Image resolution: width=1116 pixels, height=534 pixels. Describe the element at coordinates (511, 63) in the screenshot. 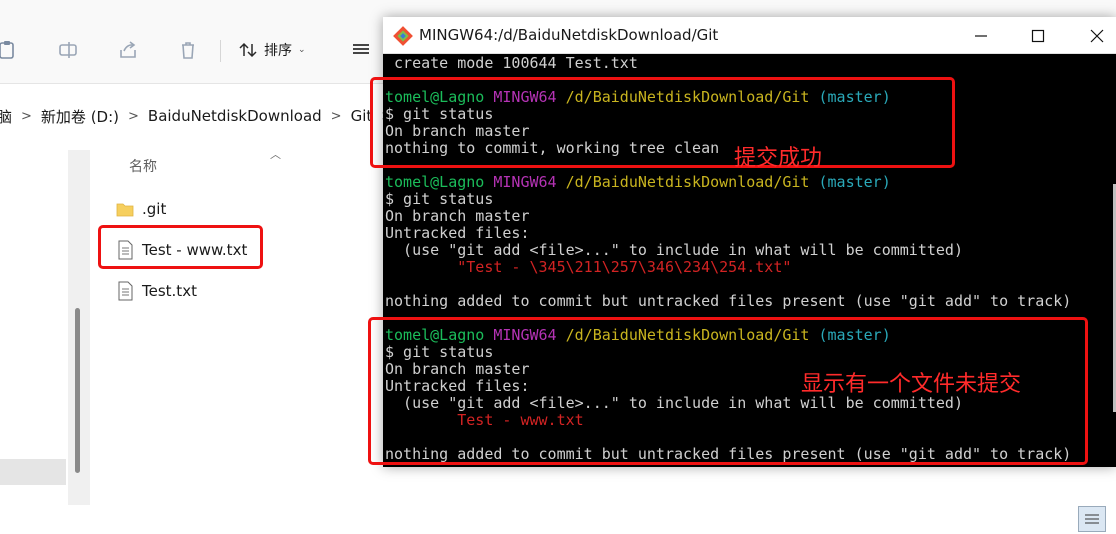

I see `terminal-line: create mode 100644 Test.txt` at that location.